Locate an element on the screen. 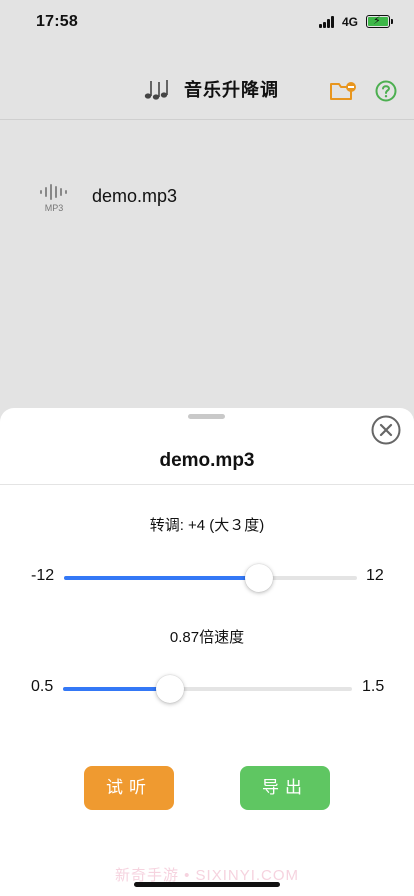  help-button is located at coordinates (386, 91).